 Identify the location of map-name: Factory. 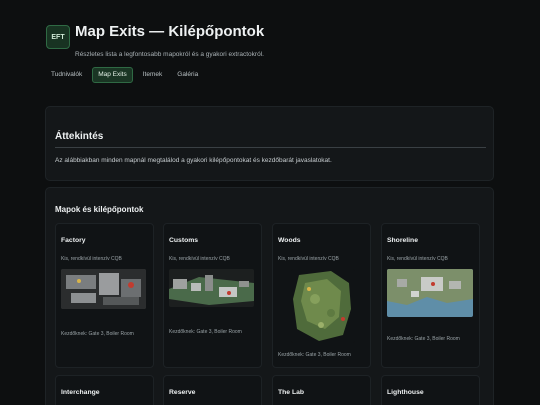
(73, 240).